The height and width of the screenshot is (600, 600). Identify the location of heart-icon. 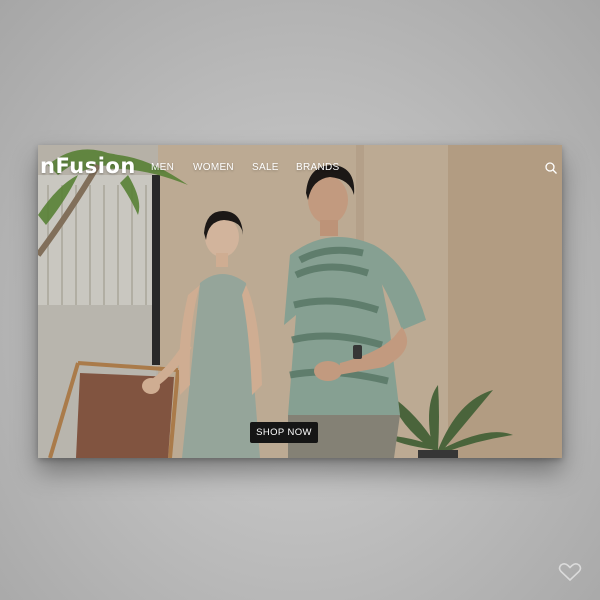
(570, 572).